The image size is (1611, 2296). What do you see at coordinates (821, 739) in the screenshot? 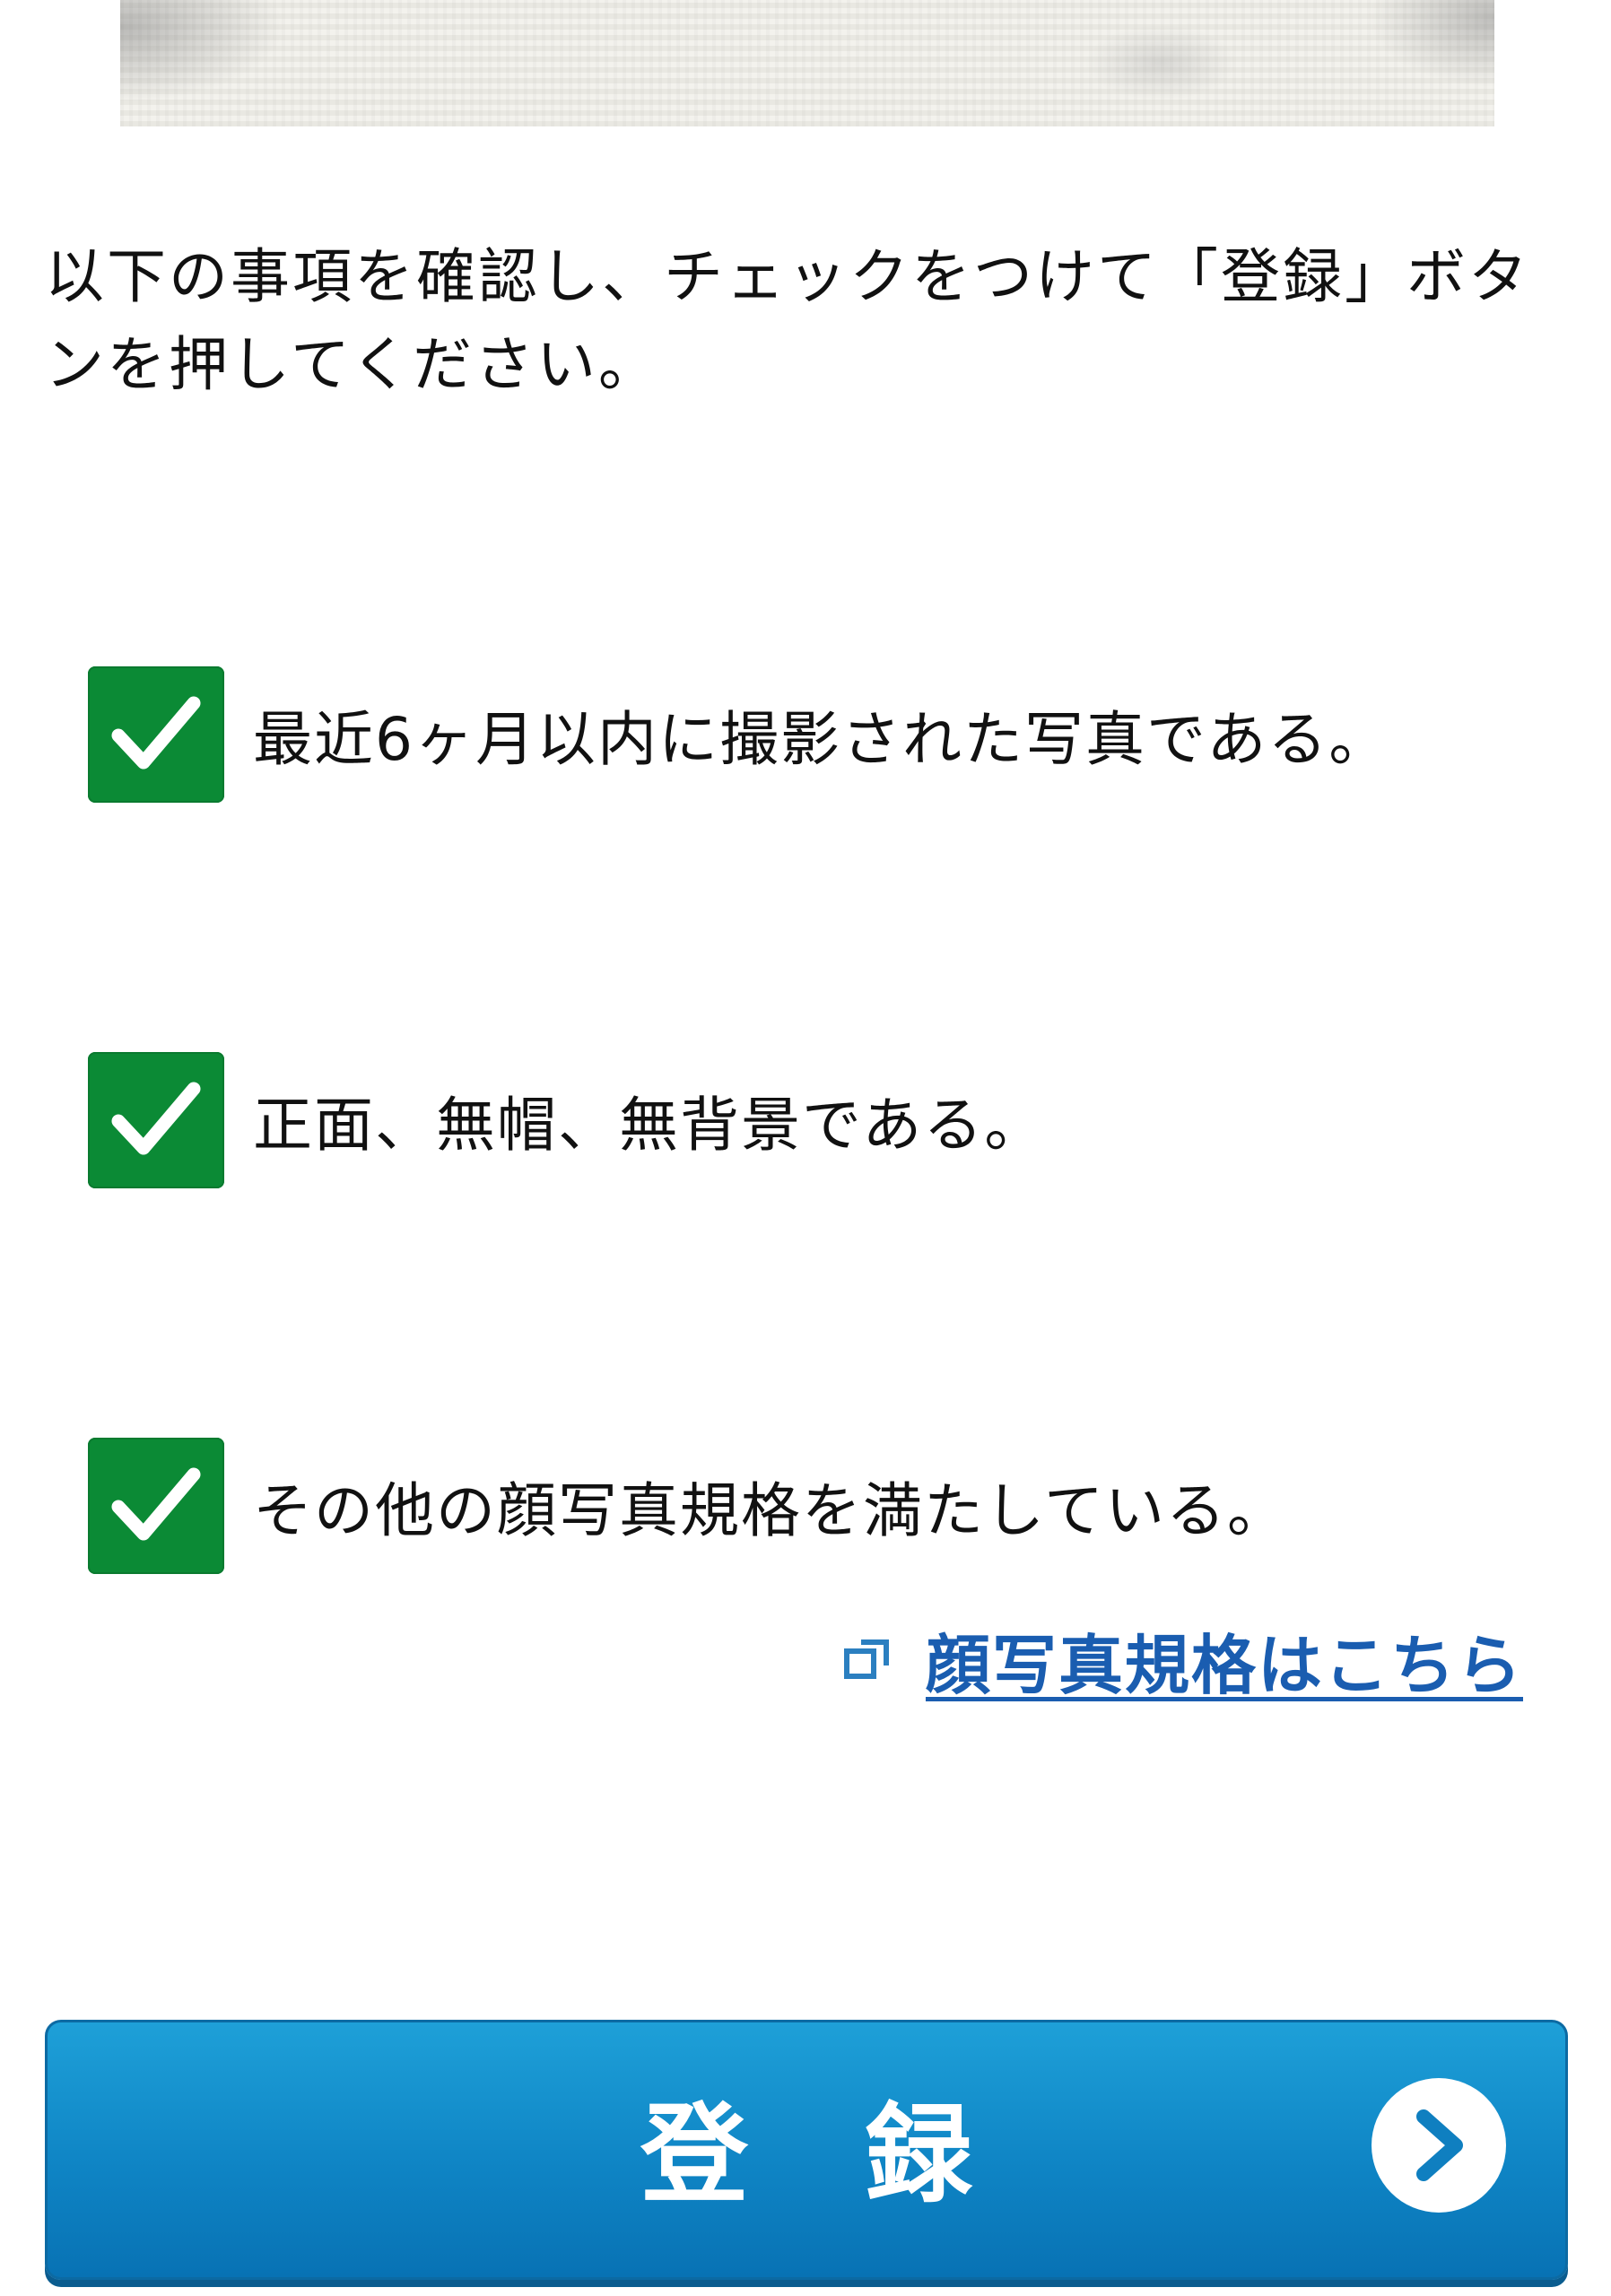
I see `check-label-recent-photo: 最近6ヶ月以内に撮影された写真である。` at bounding box center [821, 739].